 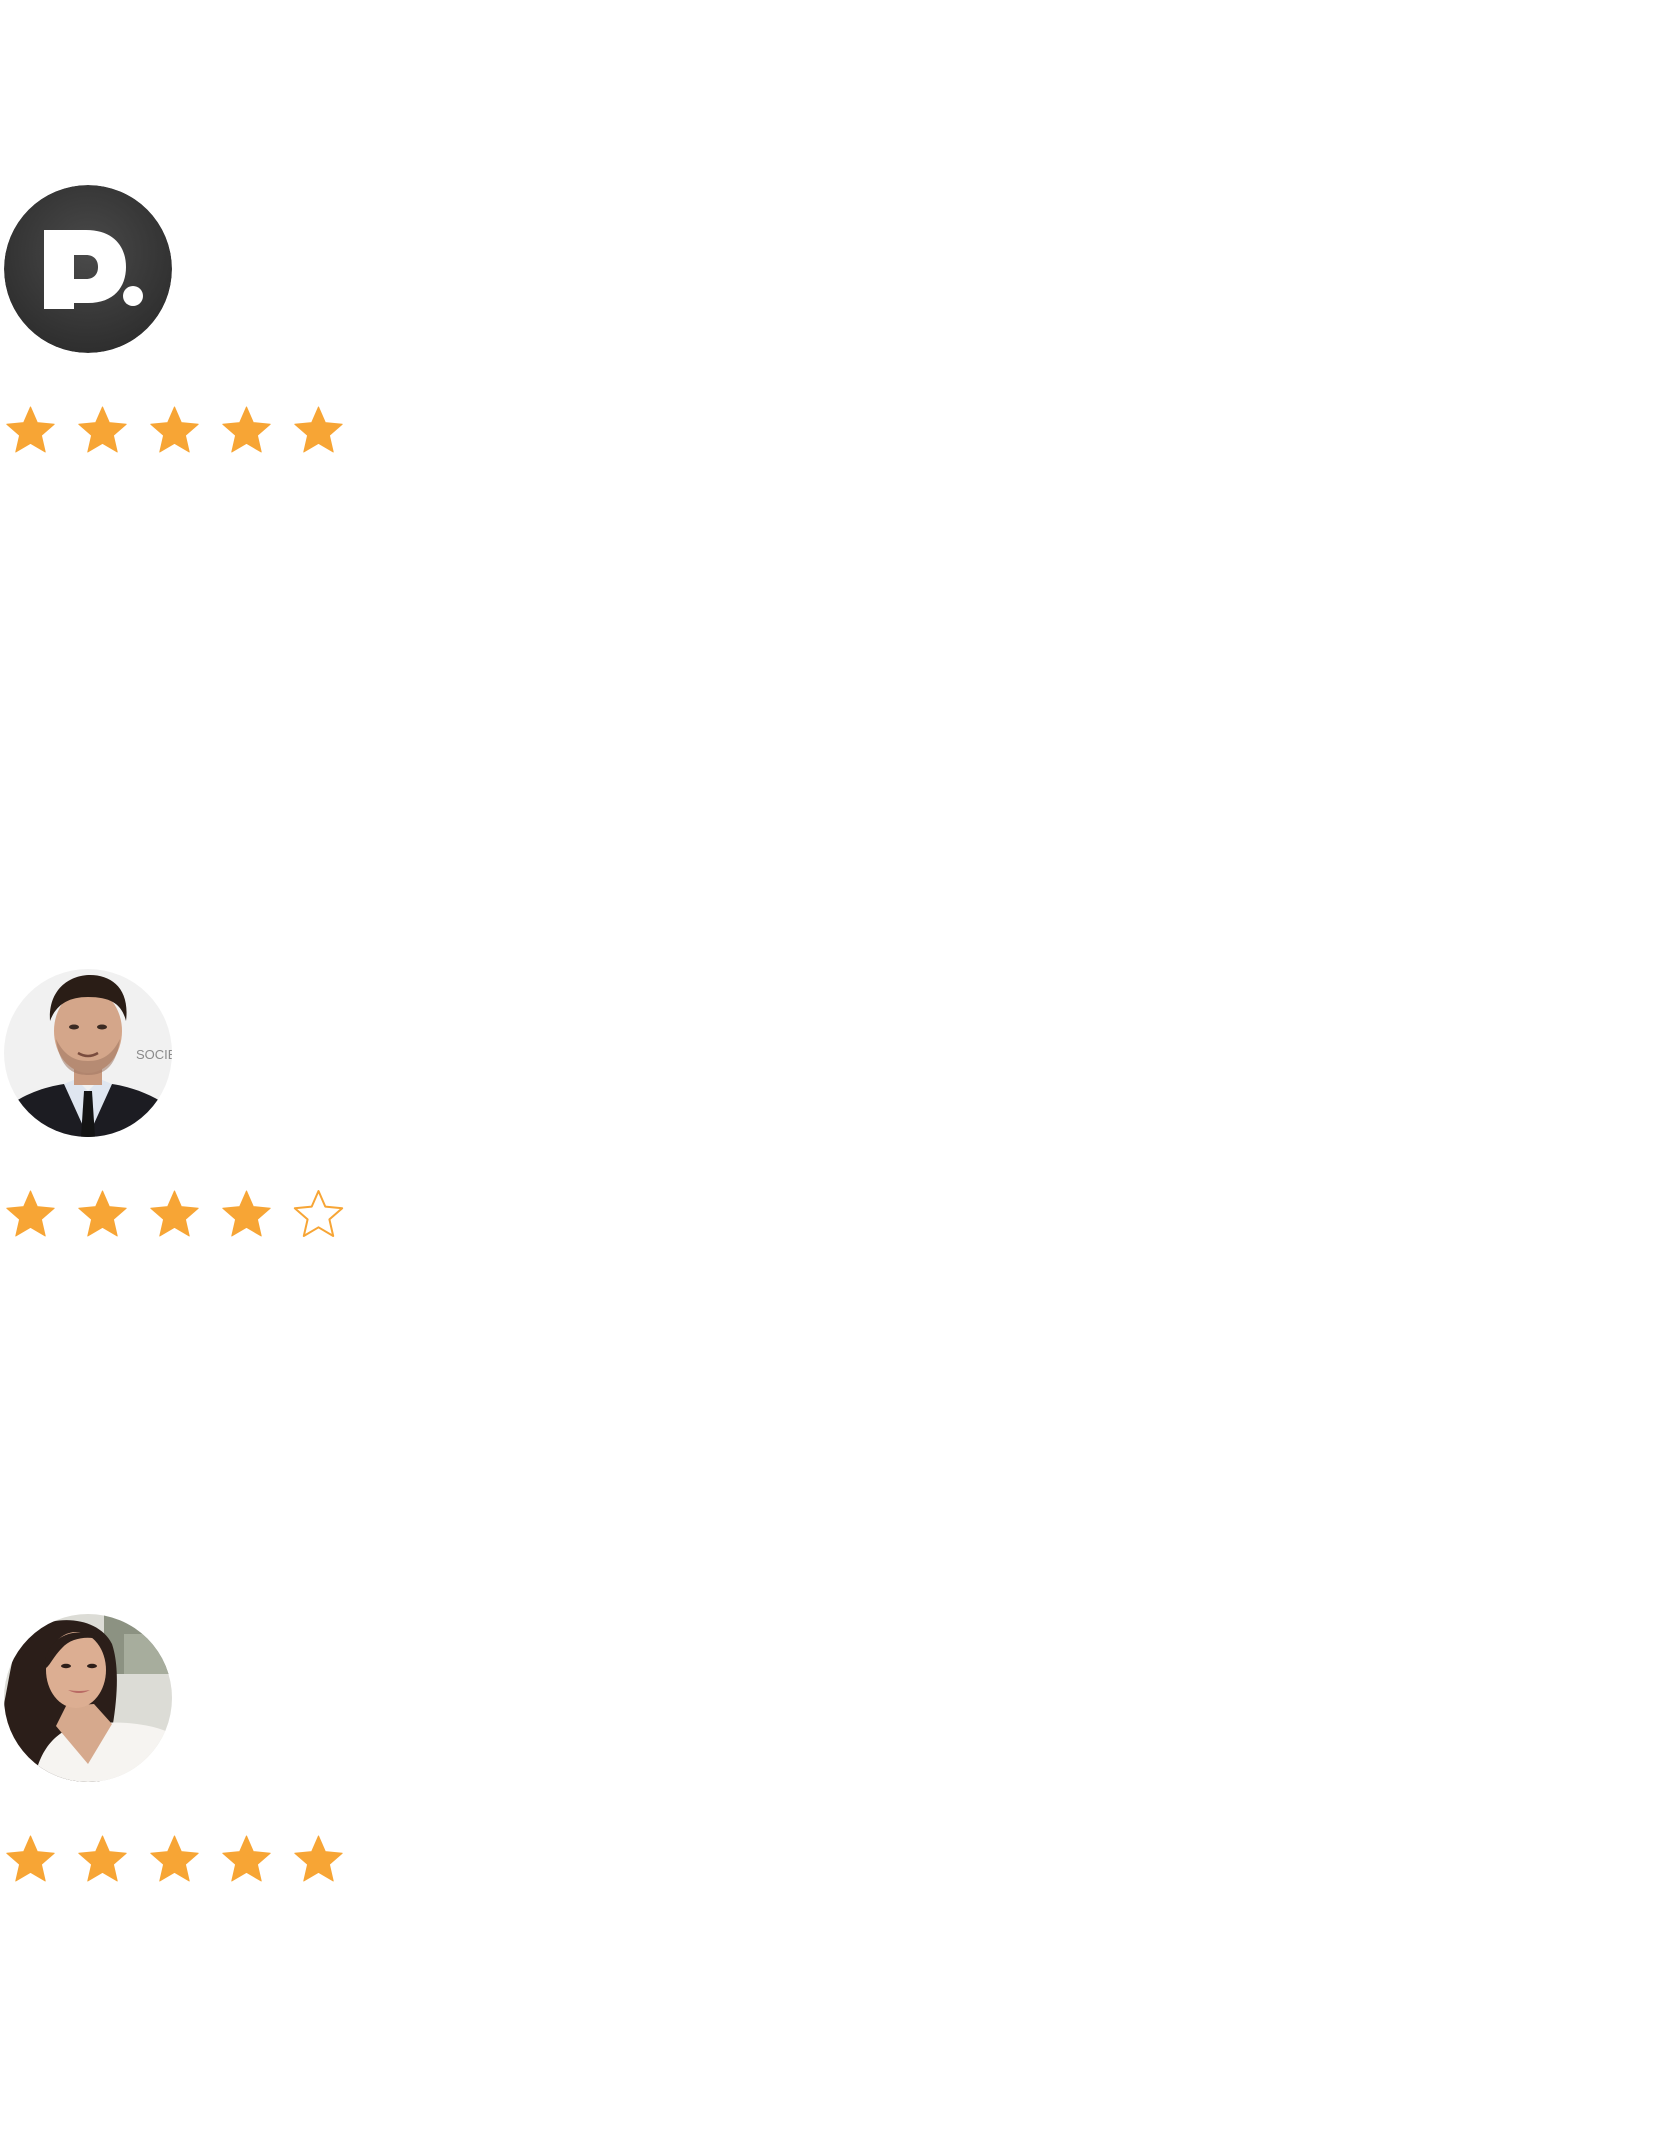 What do you see at coordinates (154, 1054) in the screenshot?
I see `svg-text: SOCIE` at bounding box center [154, 1054].